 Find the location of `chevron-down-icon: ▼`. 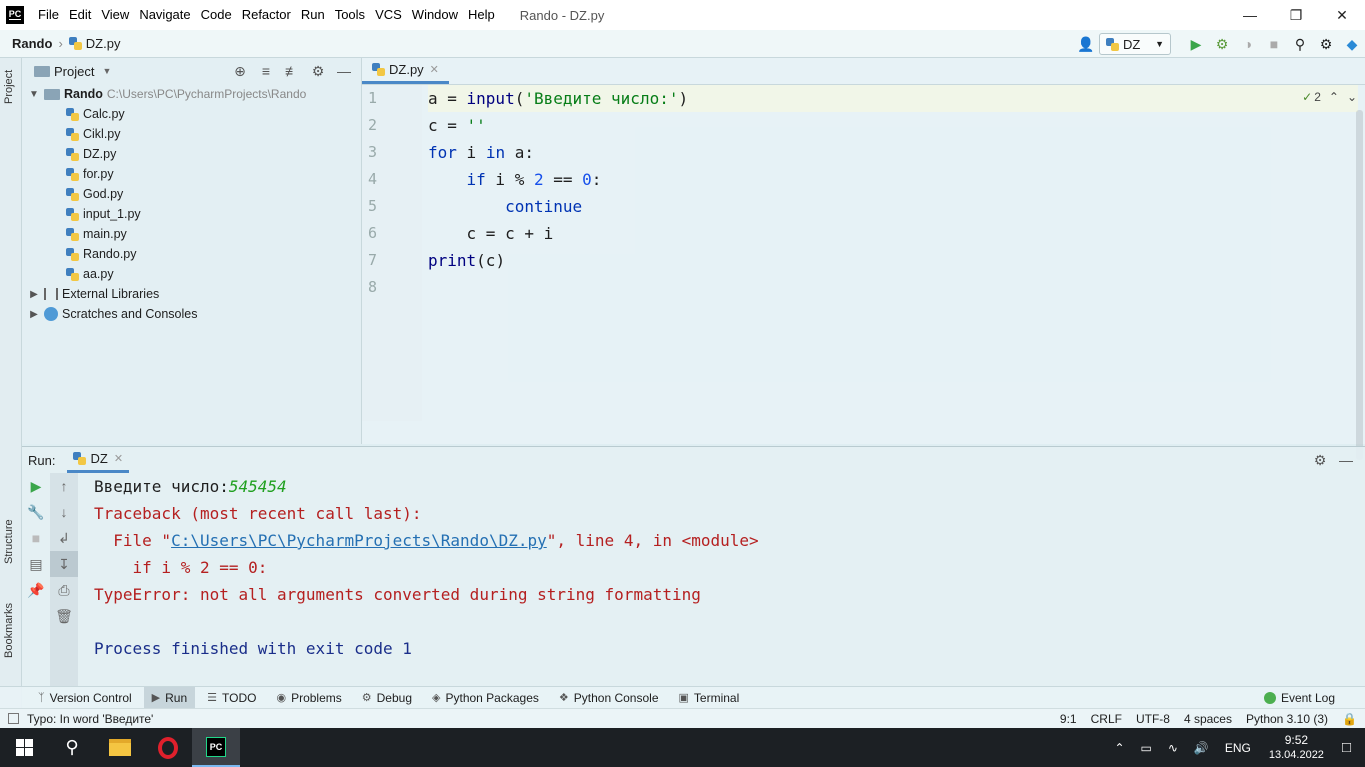

chevron-down-icon: ▼ is located at coordinates (106, 71).